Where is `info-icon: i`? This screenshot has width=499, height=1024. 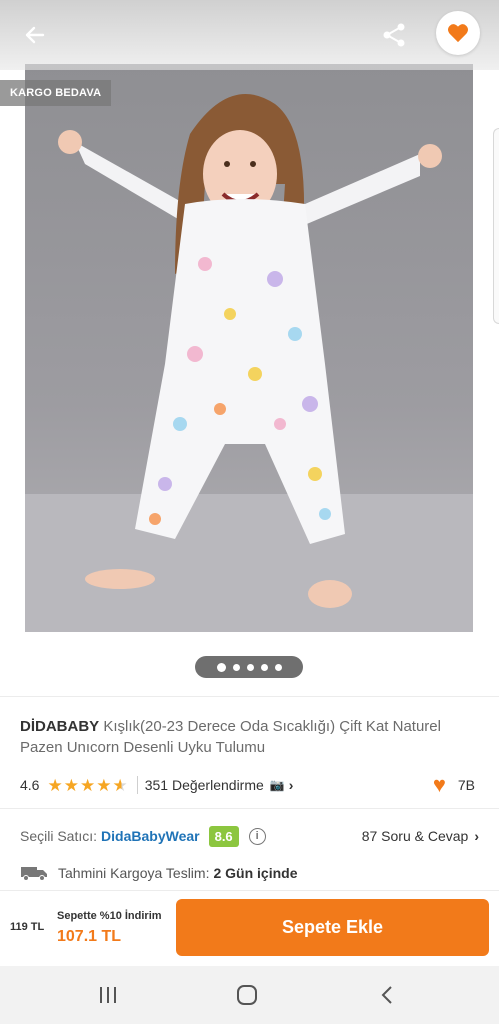 info-icon: i is located at coordinates (257, 836).